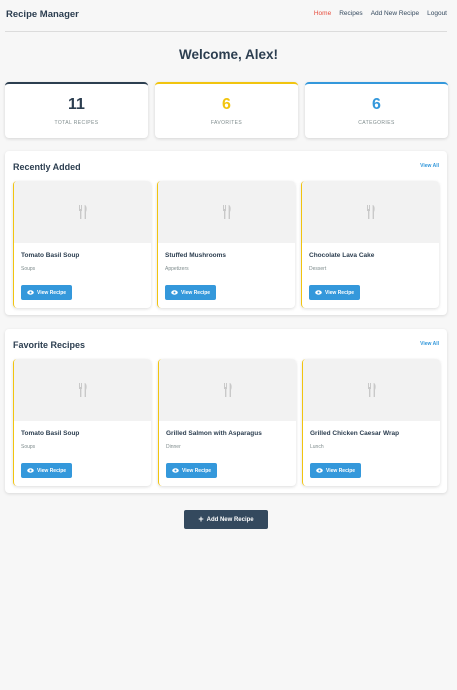 The width and height of the screenshot is (457, 690). I want to click on add-new-recipe-button: + Add New Recipe, so click(226, 519).